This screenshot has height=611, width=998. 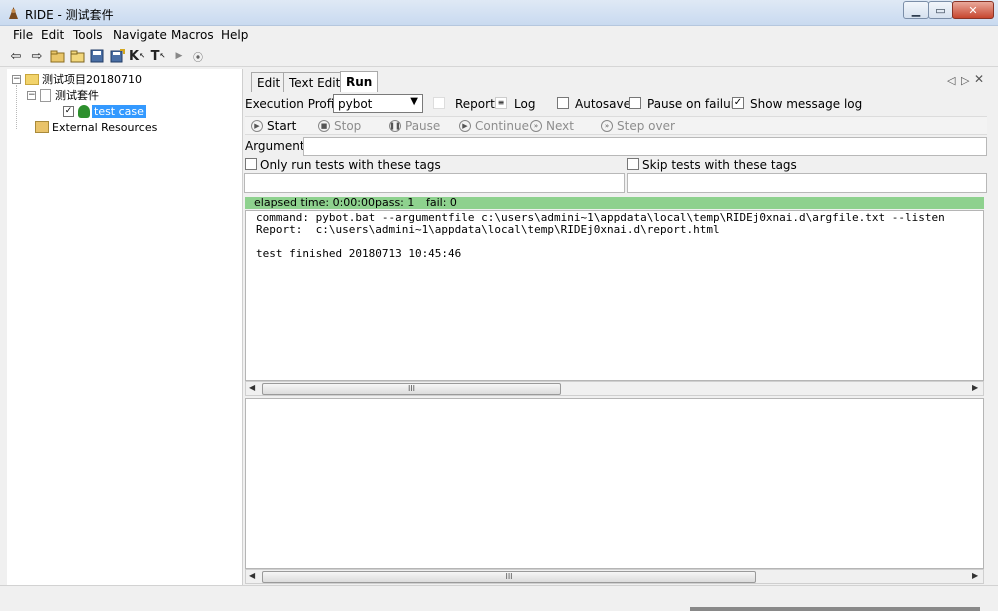 What do you see at coordinates (738, 103) in the screenshot?
I see `show-message-log-checkbox: ✓` at bounding box center [738, 103].